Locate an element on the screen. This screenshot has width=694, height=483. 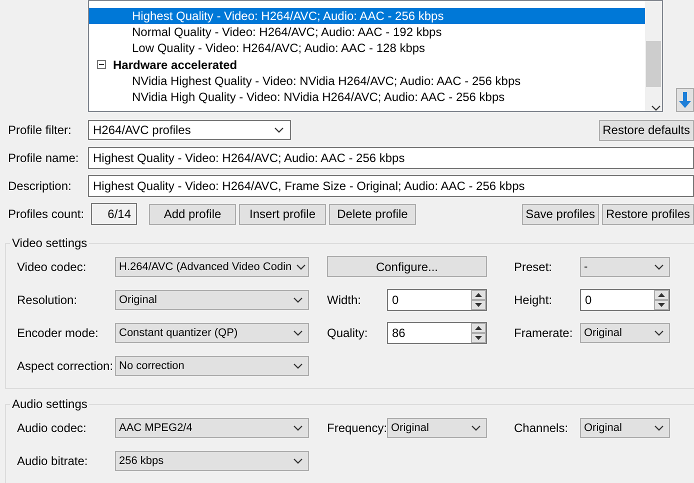
field-label: Quality: is located at coordinates (348, 333).